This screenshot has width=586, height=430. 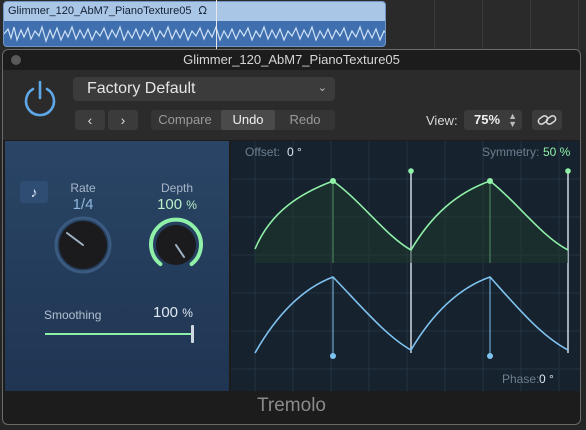 I want to click on offset-value: 0 °, so click(x=294, y=152).